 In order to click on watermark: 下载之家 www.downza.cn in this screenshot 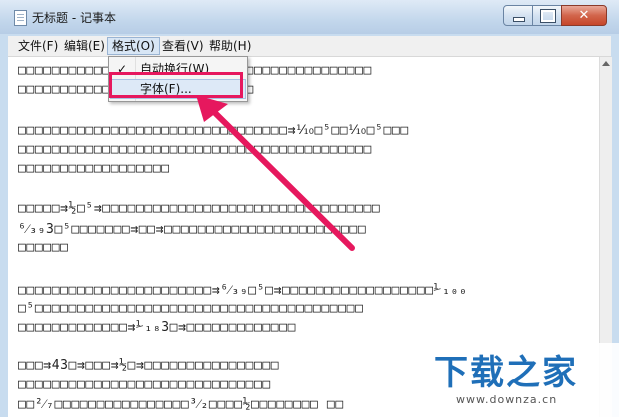, I will do `click(519, 380)`.